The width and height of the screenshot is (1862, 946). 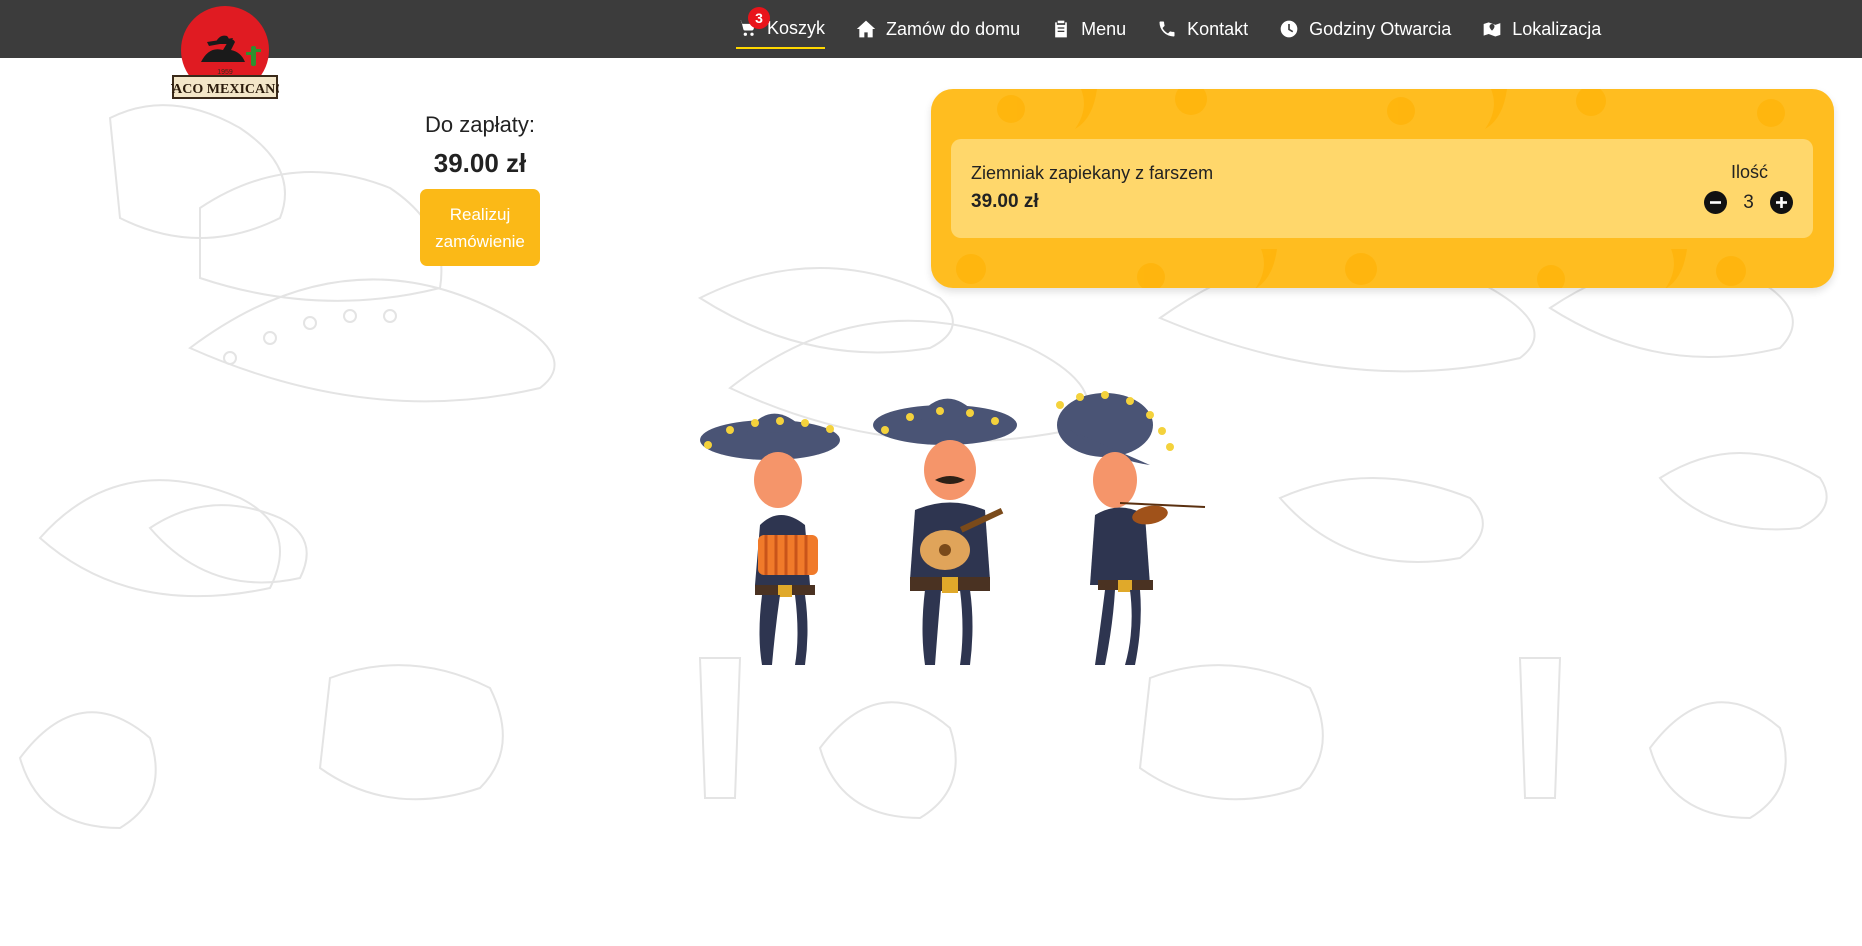 I want to click on nav-item-location: Lokalizacja, so click(x=1541, y=29).